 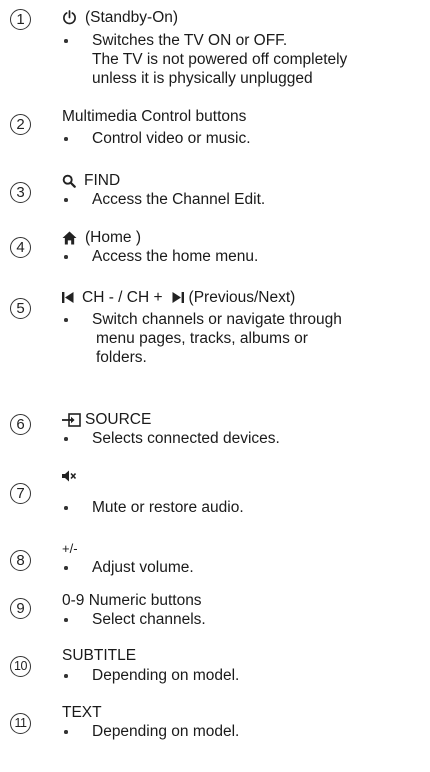 I want to click on bullet-text: Switches the TV ON or OFF., so click(x=204, y=40).